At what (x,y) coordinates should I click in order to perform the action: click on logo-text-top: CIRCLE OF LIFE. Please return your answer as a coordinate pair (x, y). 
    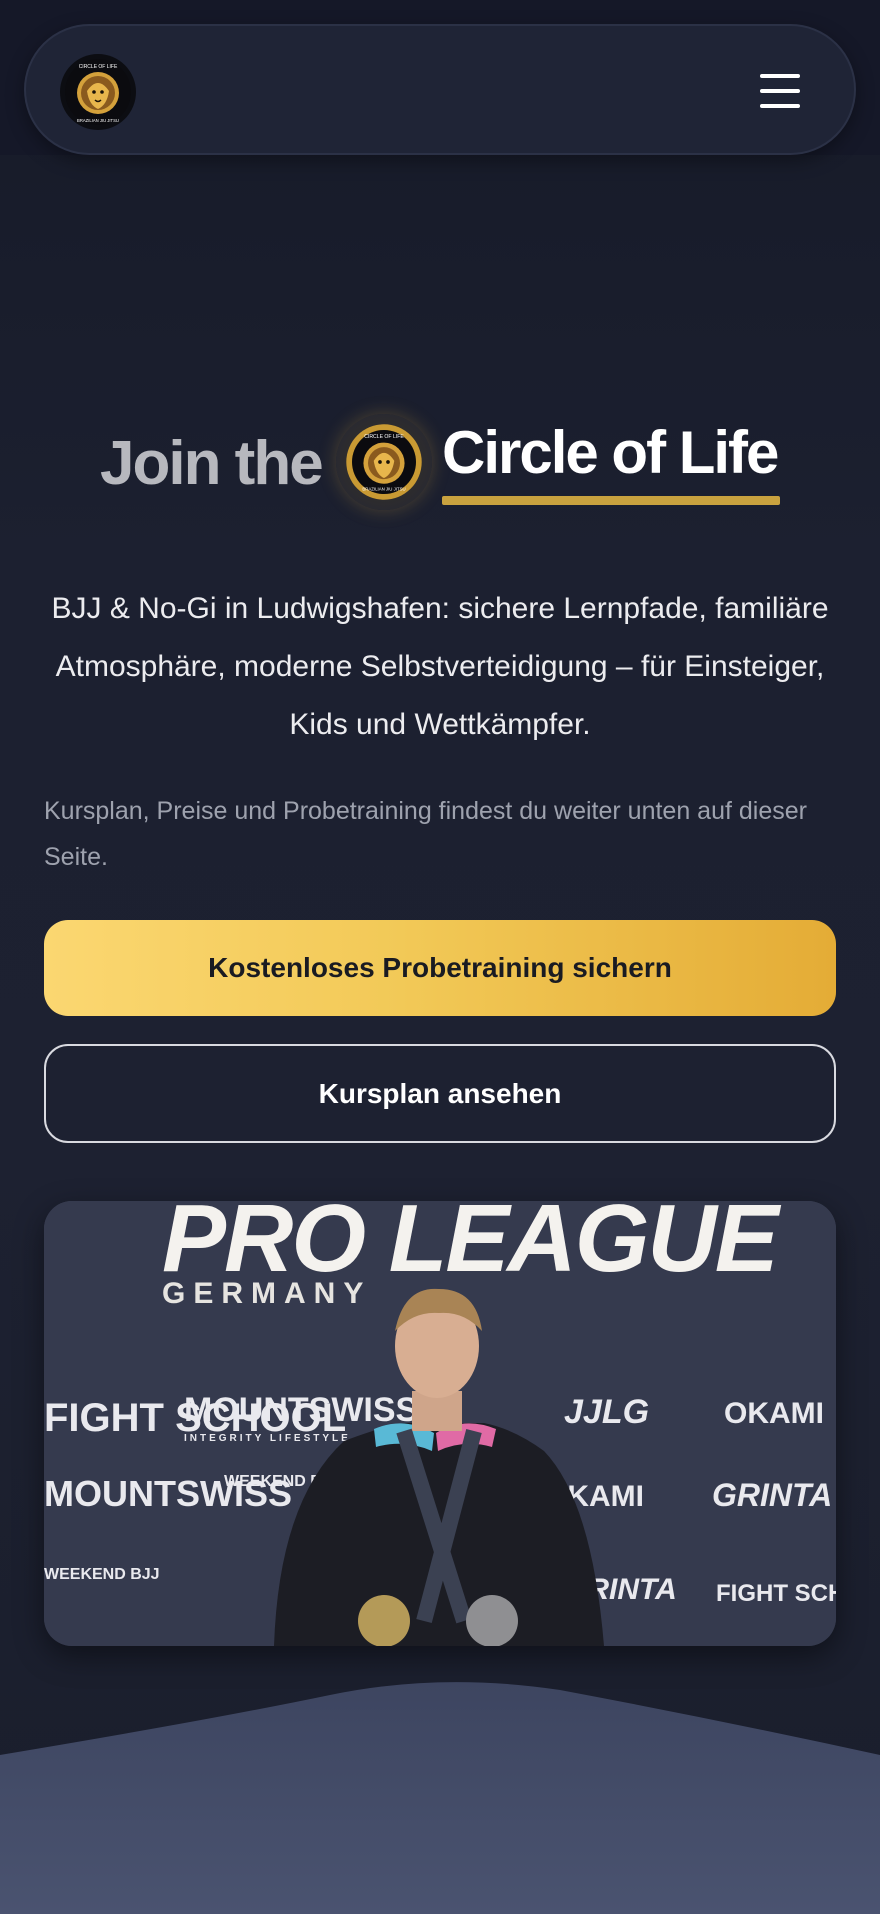
    Looking at the image, I should click on (98, 67).